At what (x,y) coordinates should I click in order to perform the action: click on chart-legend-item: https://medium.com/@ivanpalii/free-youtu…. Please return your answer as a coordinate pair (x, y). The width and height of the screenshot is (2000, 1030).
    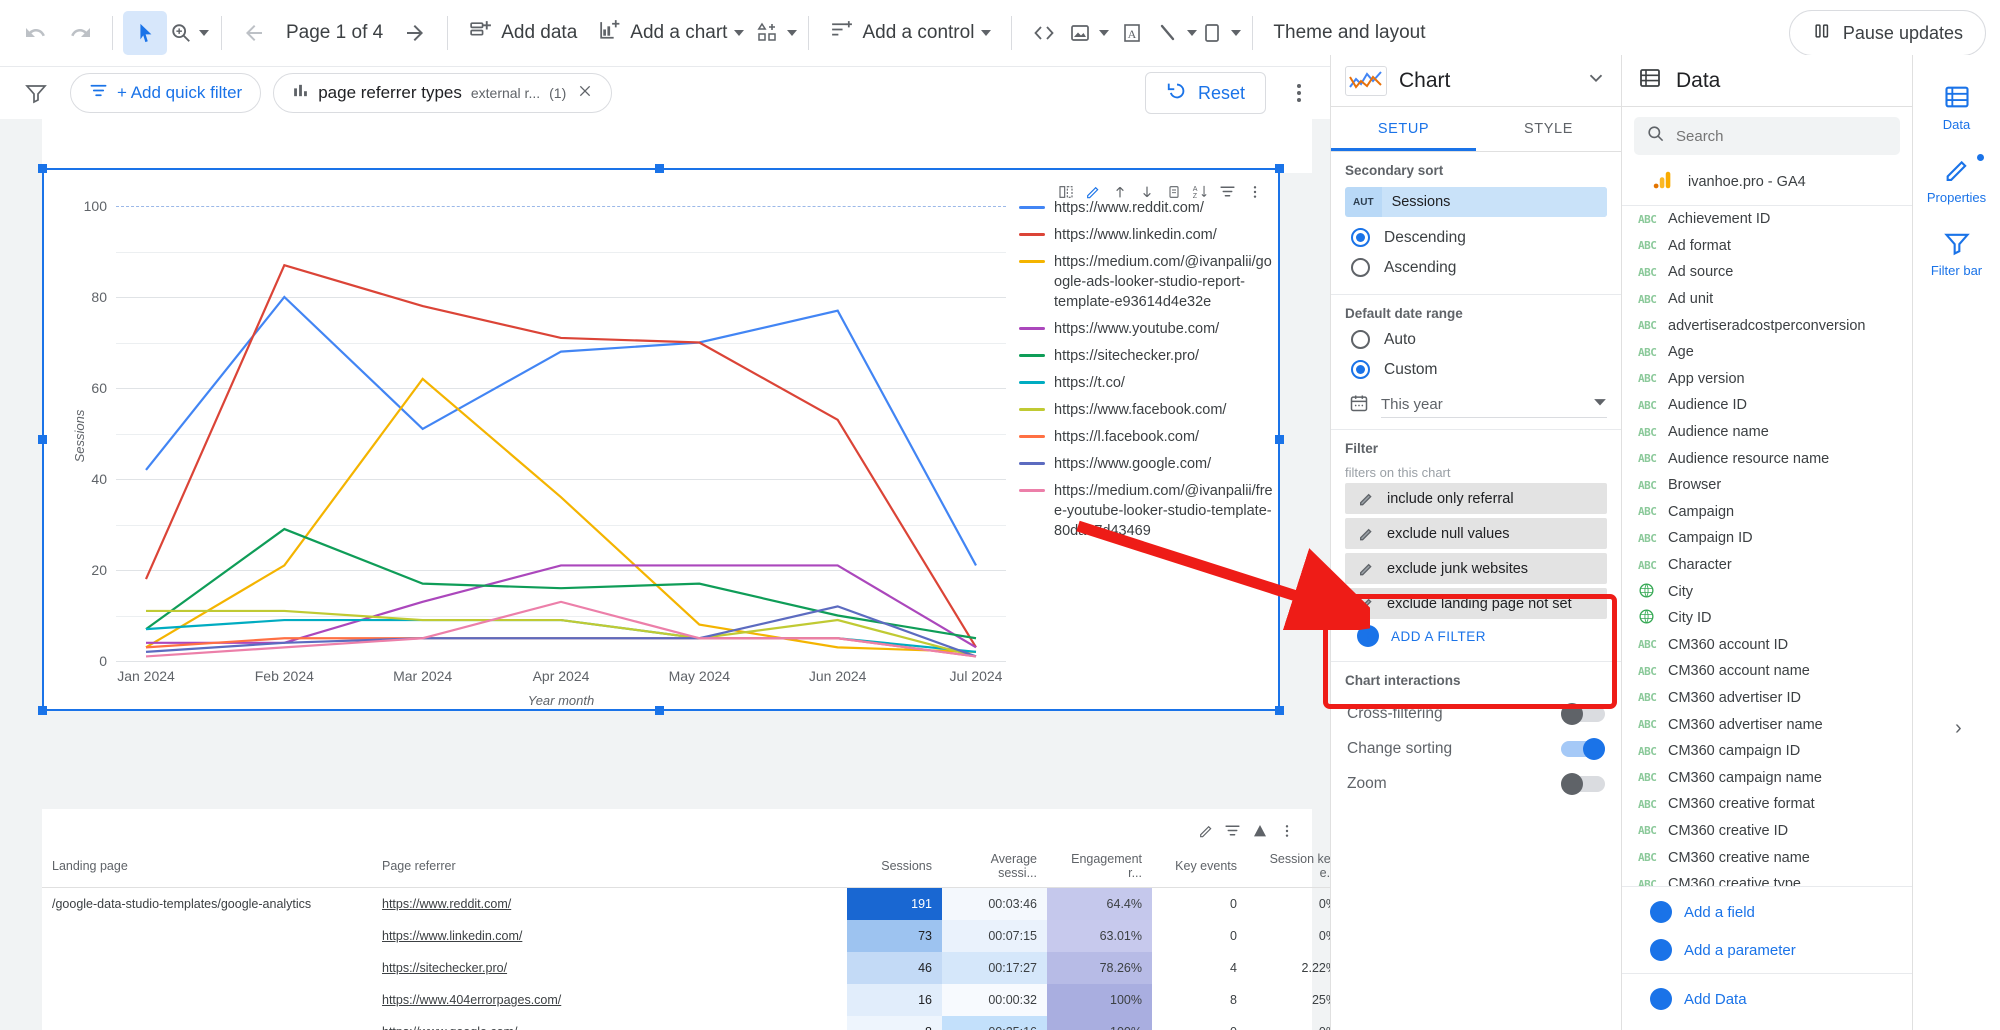
    Looking at the image, I should click on (1146, 511).